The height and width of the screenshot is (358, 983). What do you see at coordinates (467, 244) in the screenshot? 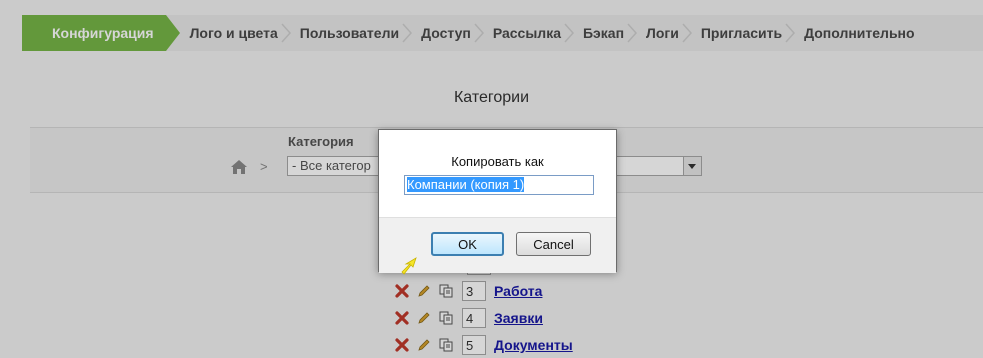
I see `ok-button: OK` at bounding box center [467, 244].